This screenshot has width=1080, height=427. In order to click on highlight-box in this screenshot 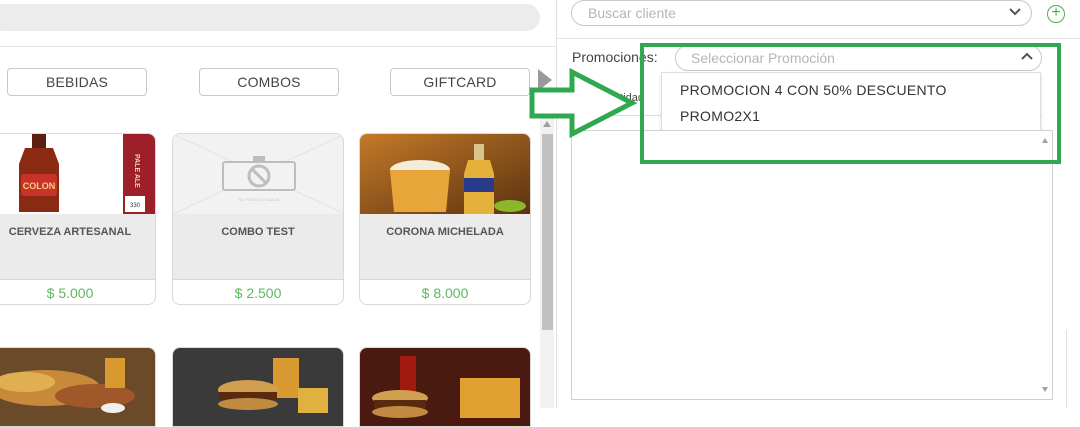, I will do `click(850, 103)`.